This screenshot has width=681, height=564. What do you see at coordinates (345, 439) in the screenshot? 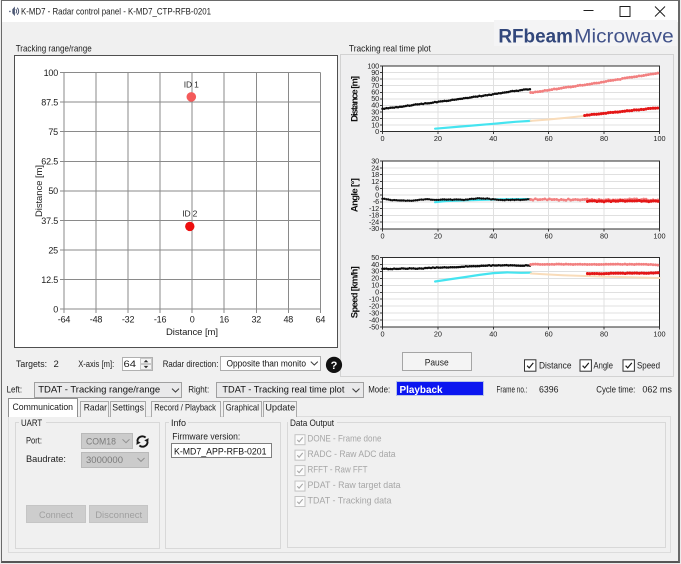
I see `svg-text: DONE - Frame done` at bounding box center [345, 439].